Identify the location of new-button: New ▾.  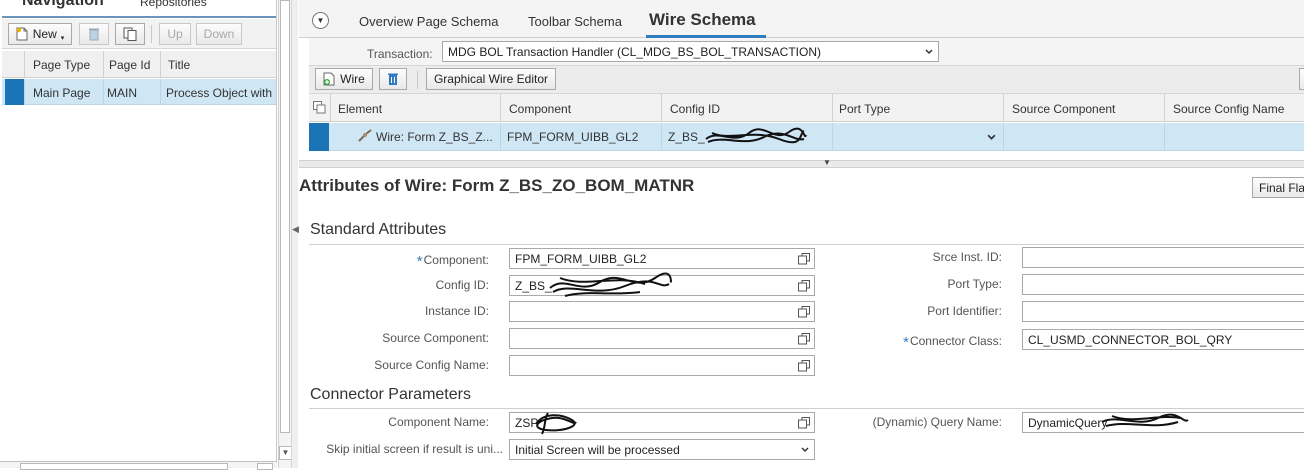
(40, 34).